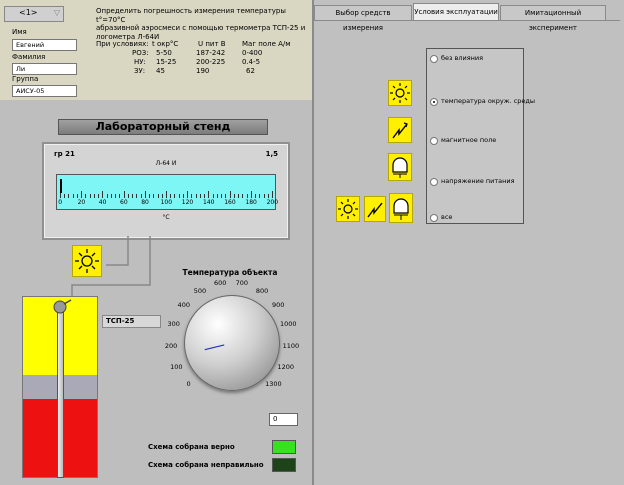  I want to click on sun-icon, so click(400, 93).